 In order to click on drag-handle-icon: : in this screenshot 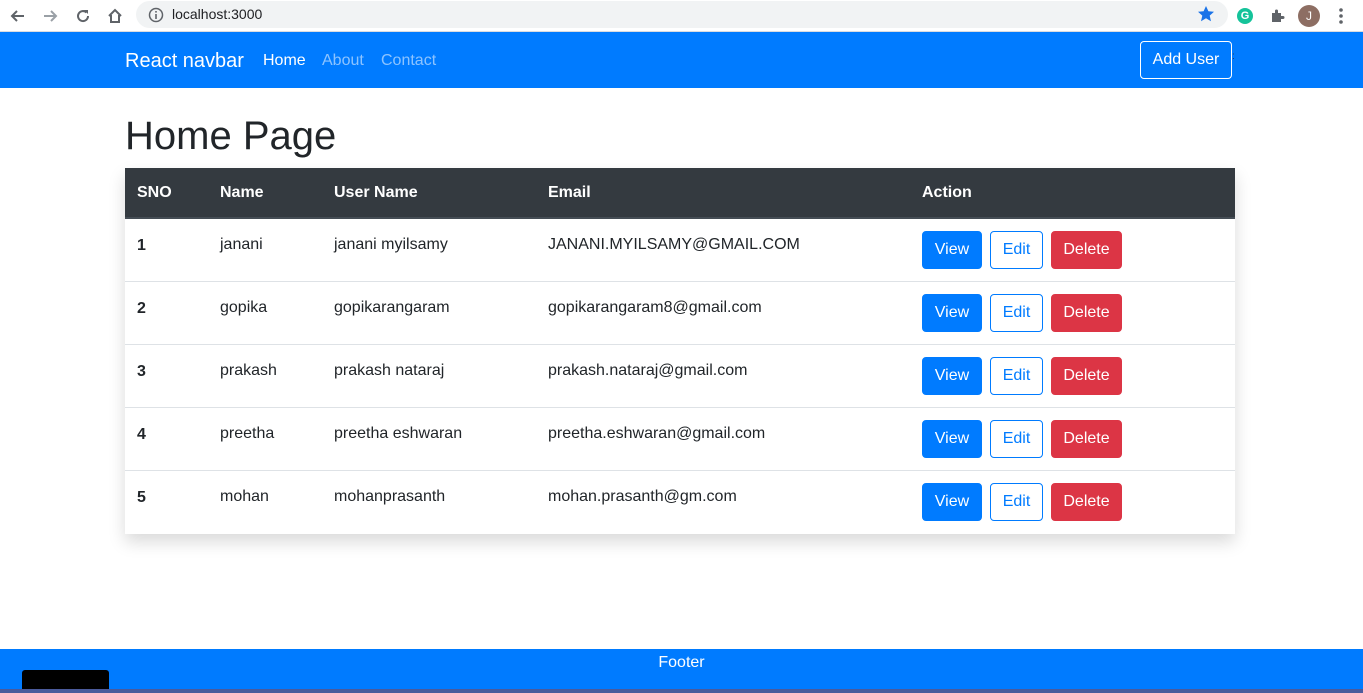, I will do `click(1233, 56)`.